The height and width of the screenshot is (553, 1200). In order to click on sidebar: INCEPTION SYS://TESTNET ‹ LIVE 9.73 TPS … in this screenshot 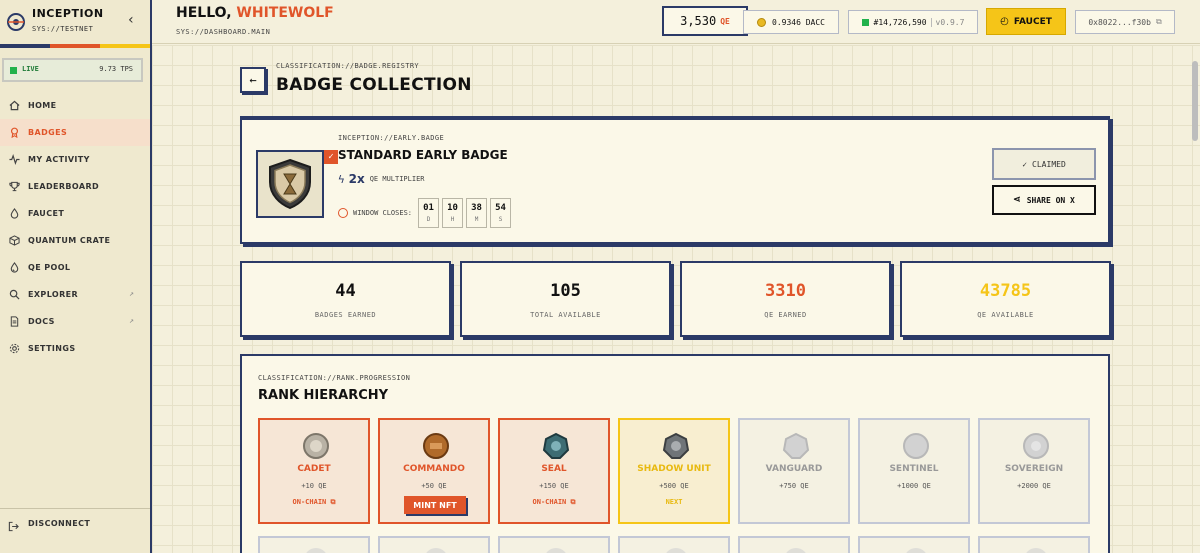, I will do `click(76, 276)`.